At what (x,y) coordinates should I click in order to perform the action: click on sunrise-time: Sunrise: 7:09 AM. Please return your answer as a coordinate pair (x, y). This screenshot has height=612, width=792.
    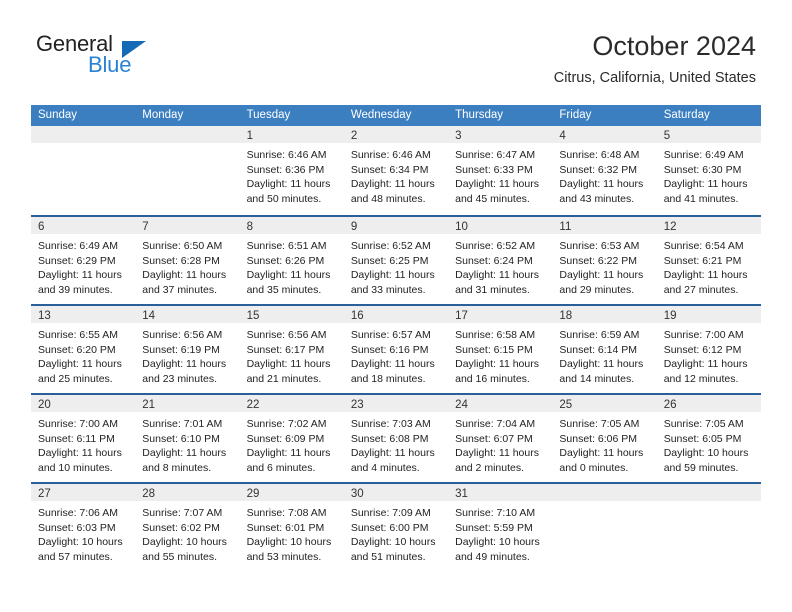
    Looking at the image, I should click on (390, 513).